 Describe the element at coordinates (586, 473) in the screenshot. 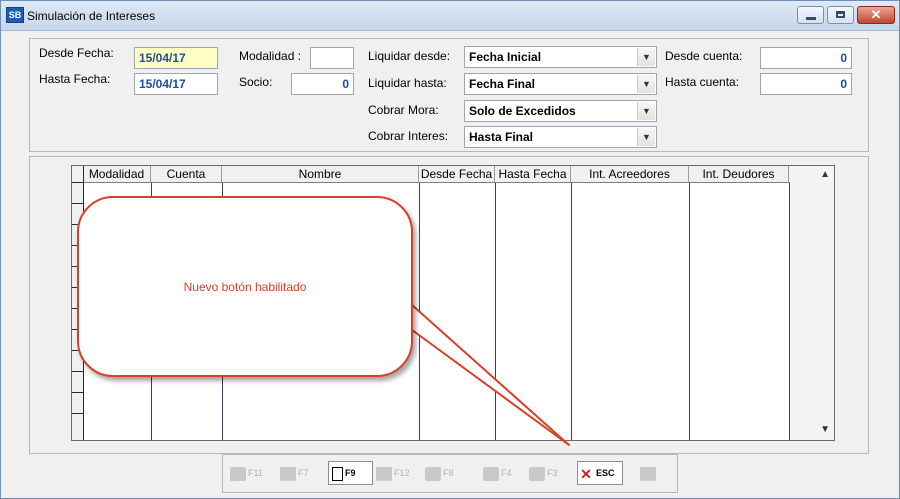

I see `exit-icon: ✕` at that location.